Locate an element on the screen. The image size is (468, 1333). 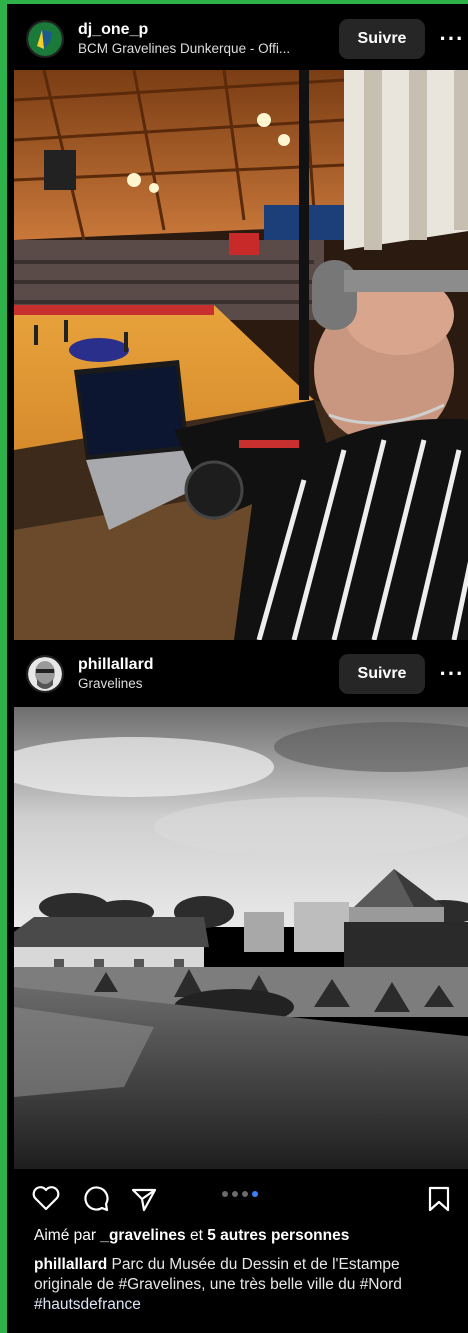
post-actions is located at coordinates (241, 1199).